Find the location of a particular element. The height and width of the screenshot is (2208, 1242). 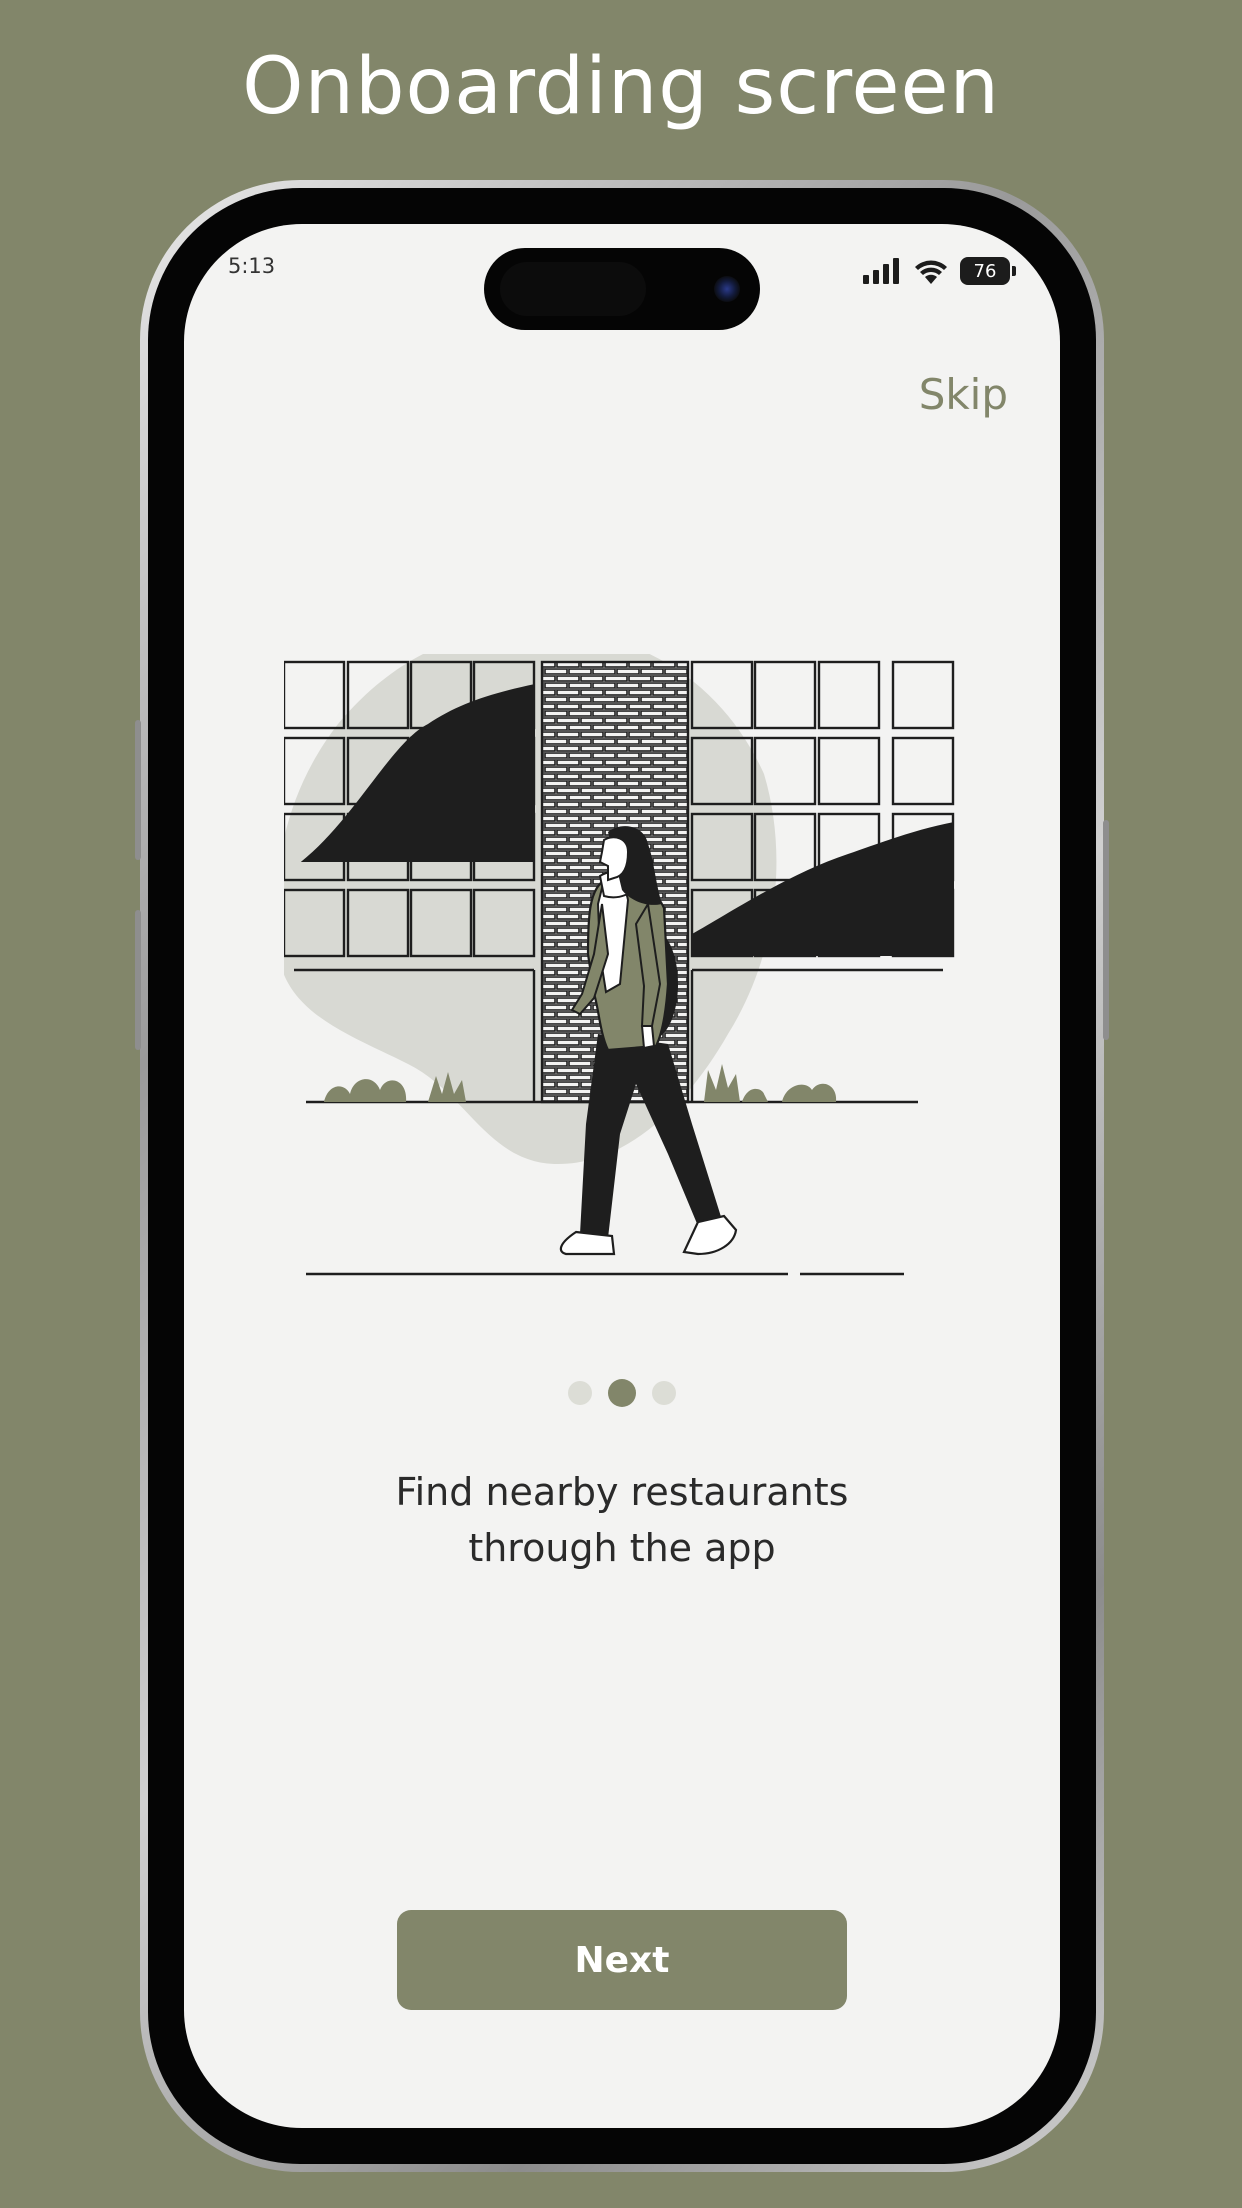

page-title: Onboarding screen is located at coordinates (621, 87).